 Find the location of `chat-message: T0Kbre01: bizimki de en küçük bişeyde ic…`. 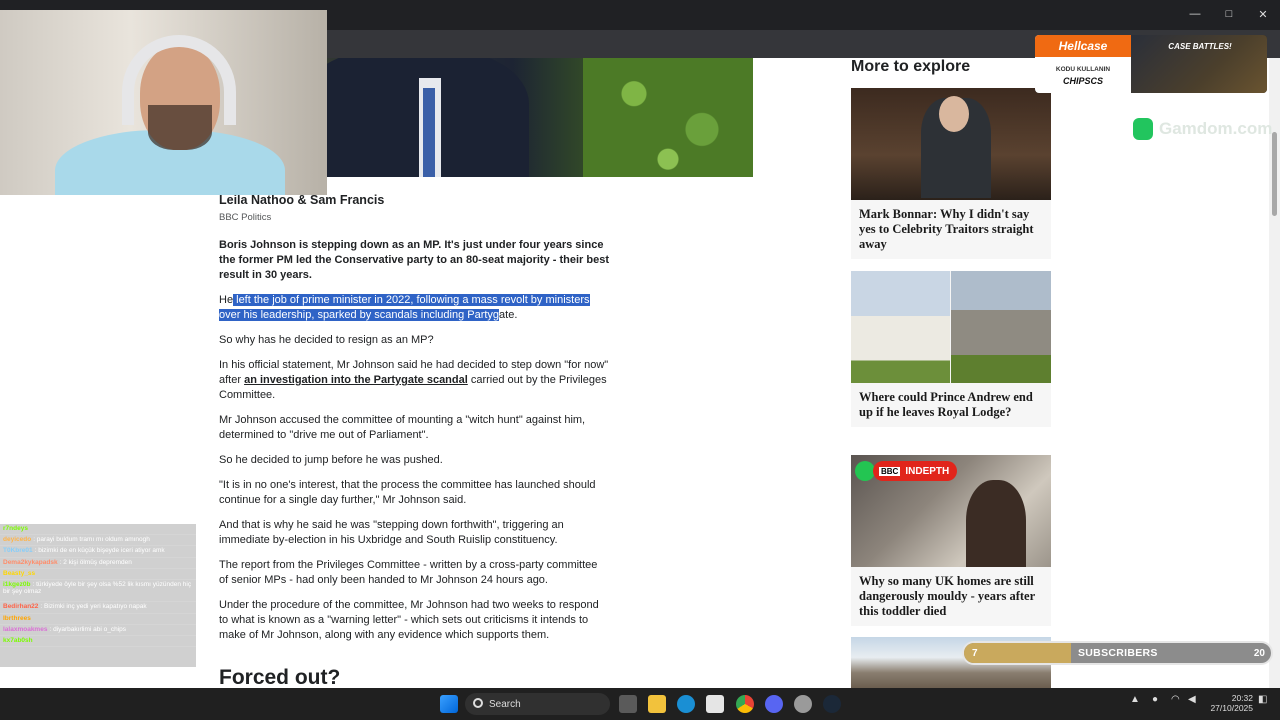

chat-message: T0Kbre01: bizimki de en küçük bişeyde ic… is located at coordinates (98, 552).